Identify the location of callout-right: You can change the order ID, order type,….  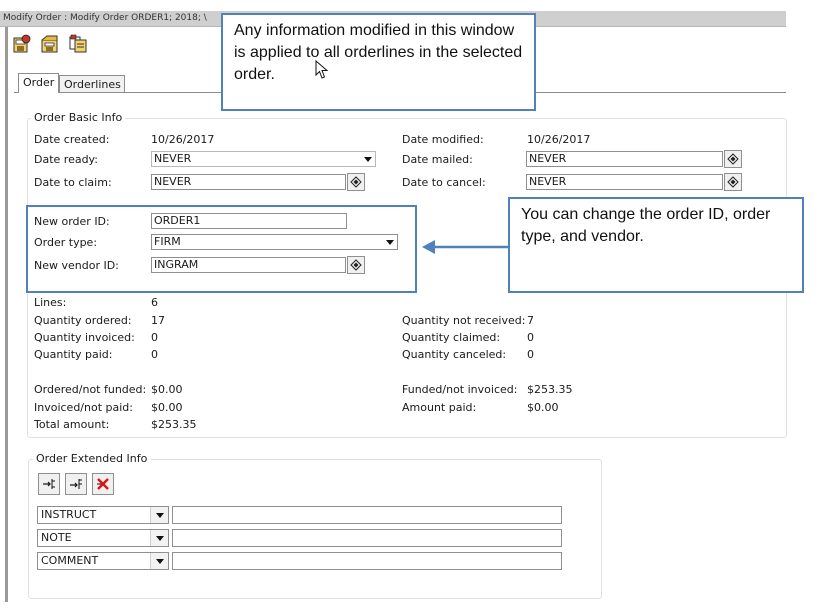
(656, 245).